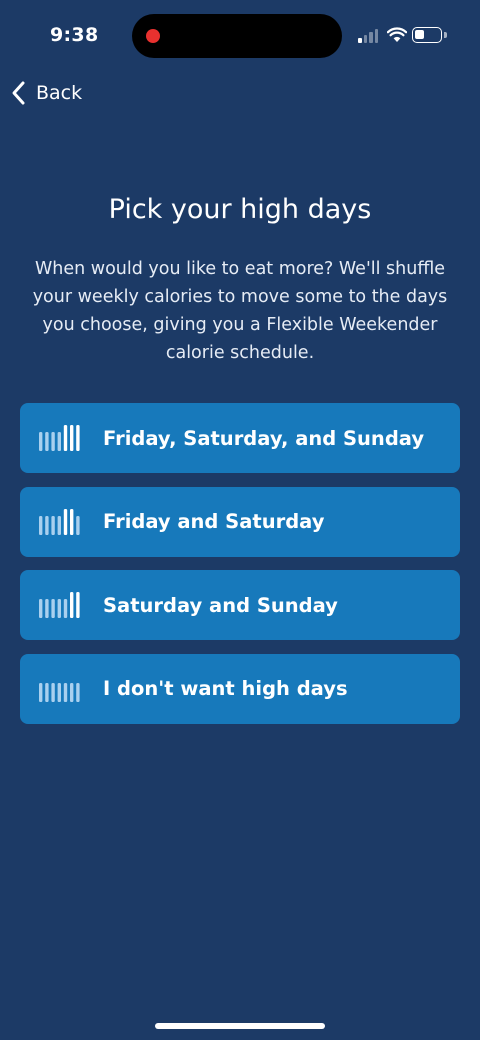 The width and height of the screenshot is (480, 1040). What do you see at coordinates (240, 209) in the screenshot?
I see `page-title: Pick your high days` at bounding box center [240, 209].